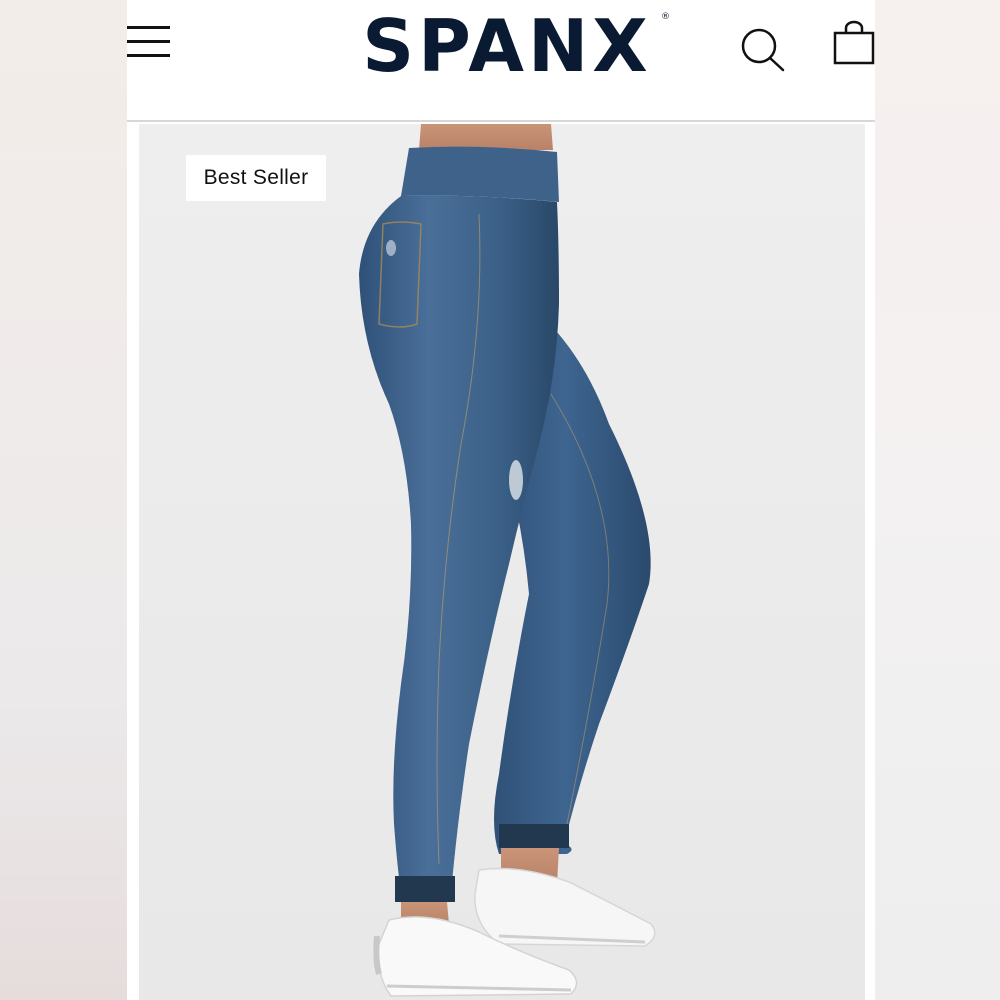  Describe the element at coordinates (937, 500) in the screenshot. I see `right-backdrop` at that location.